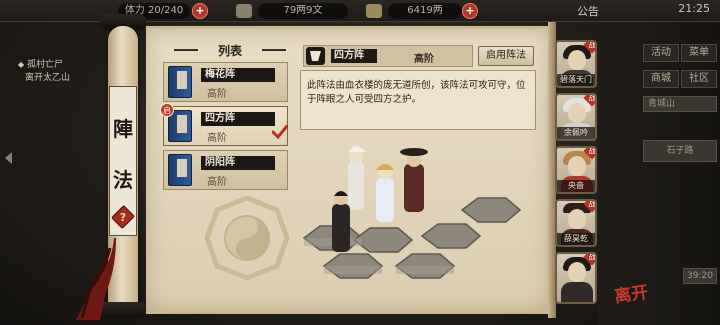  Describe the element at coordinates (238, 119) in the screenshot. I see `formation-item-name: 四方阵` at that location.